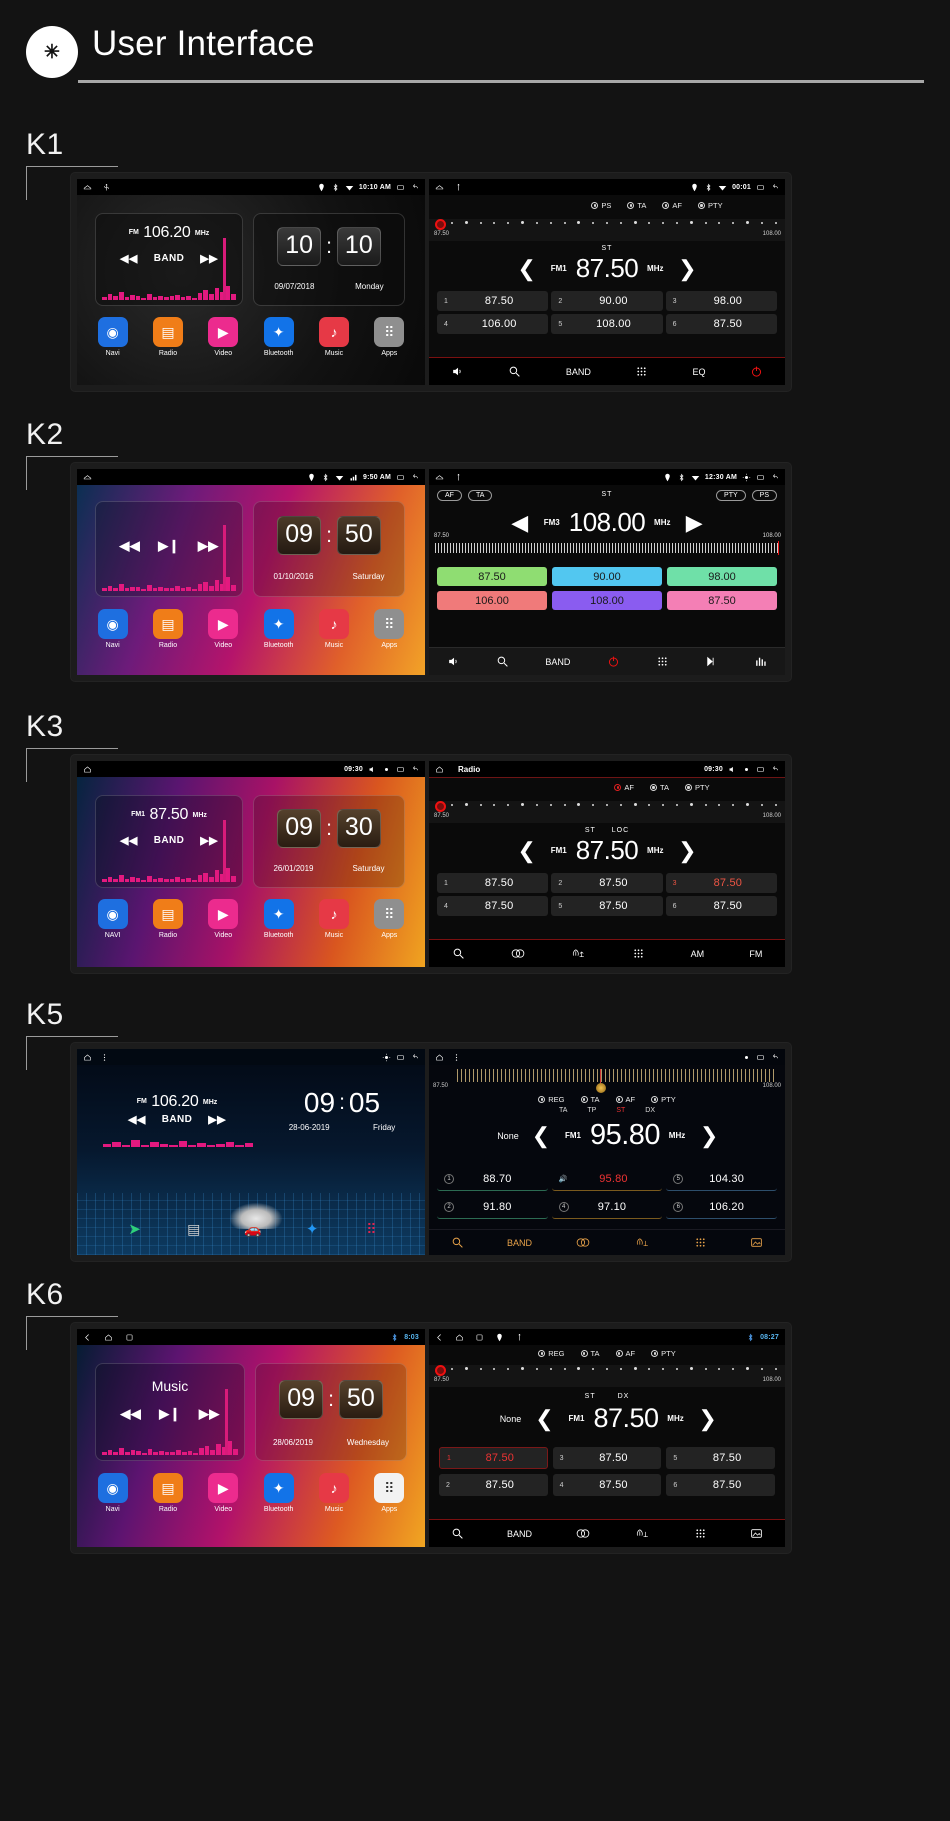 The width and height of the screenshot is (950, 1821). Describe the element at coordinates (607, 1207) in the screenshot. I see `preset-button: 4 97.10` at that location.